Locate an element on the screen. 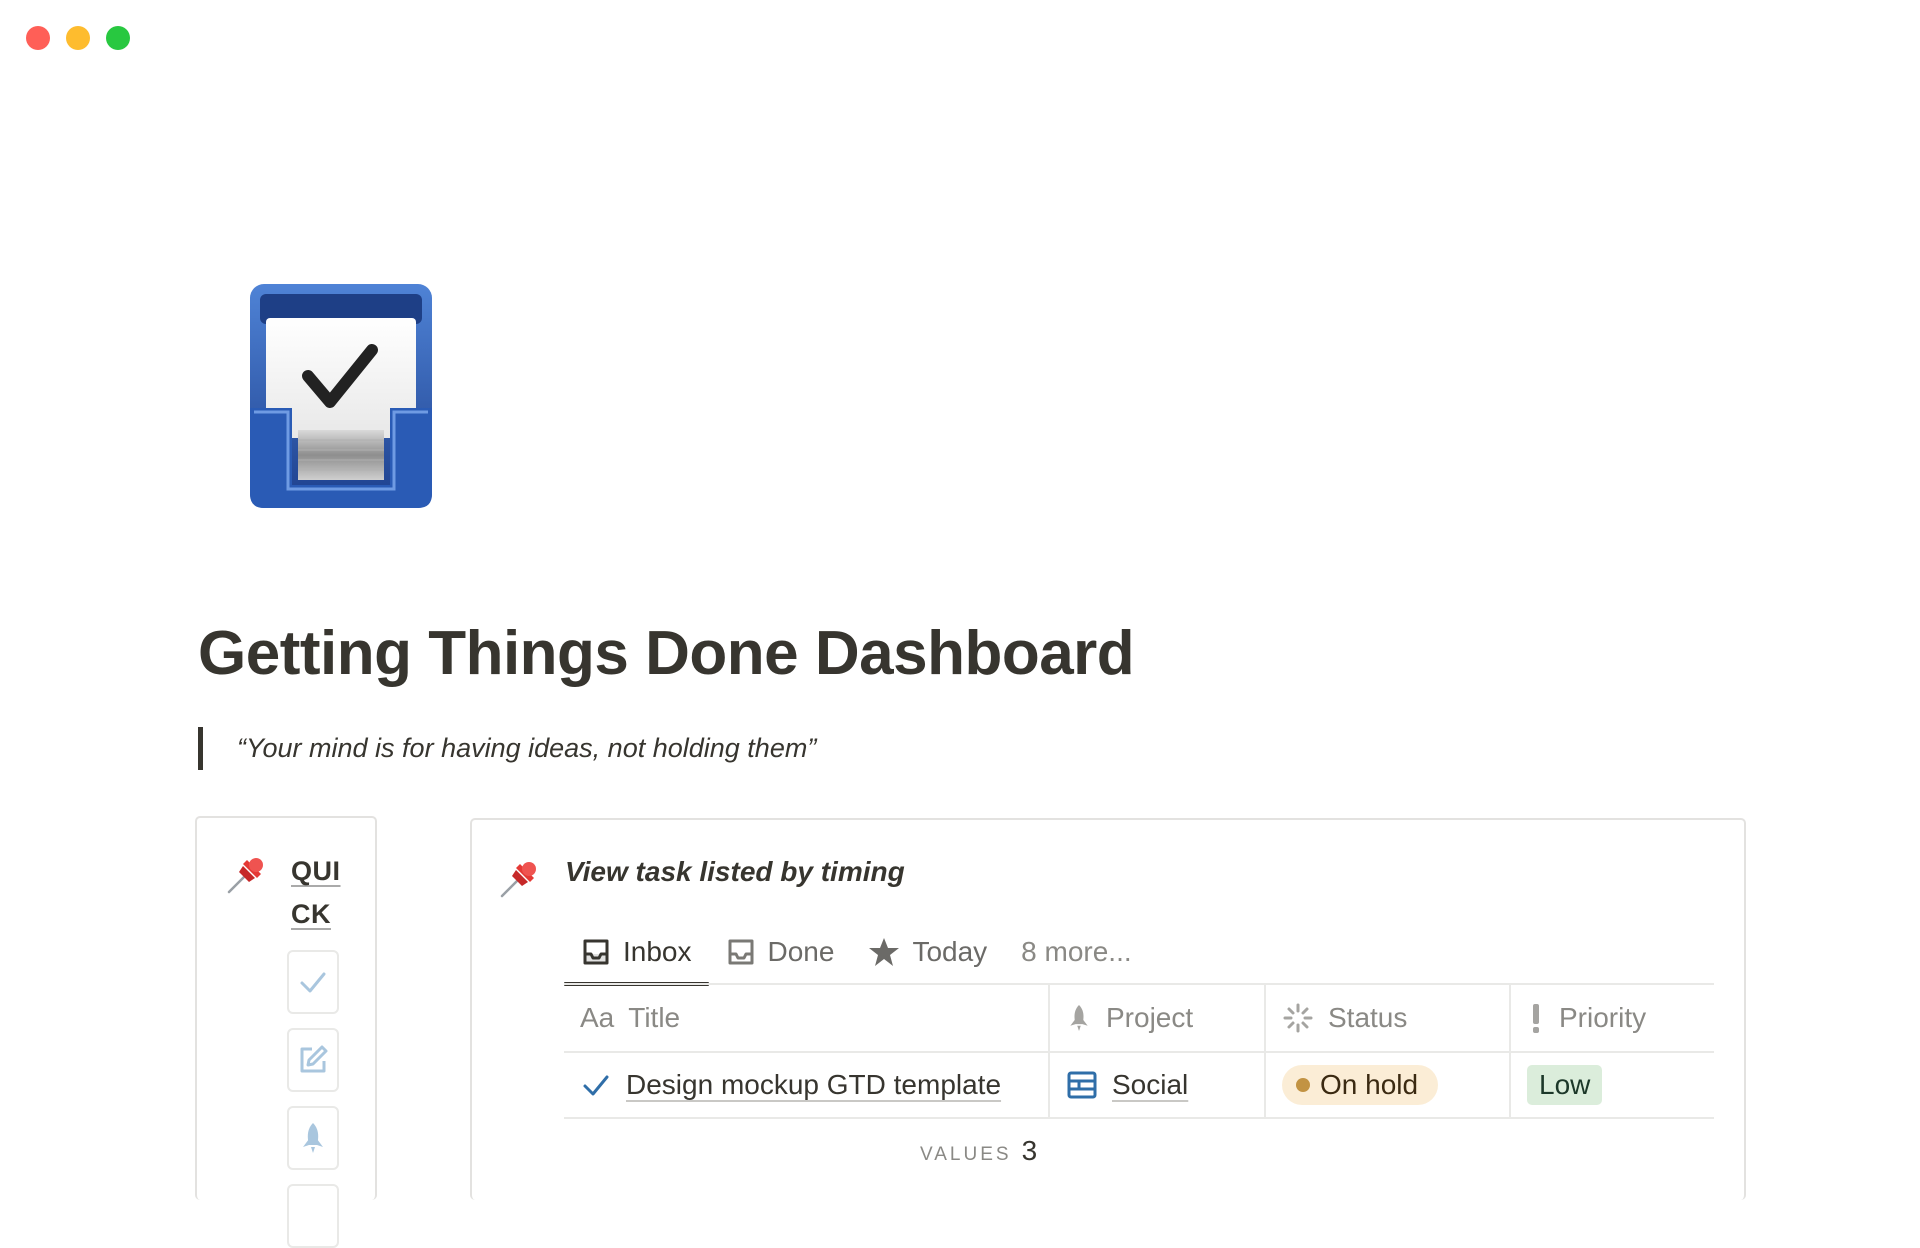 The width and height of the screenshot is (1920, 1248). quick-check-button is located at coordinates (313, 982).